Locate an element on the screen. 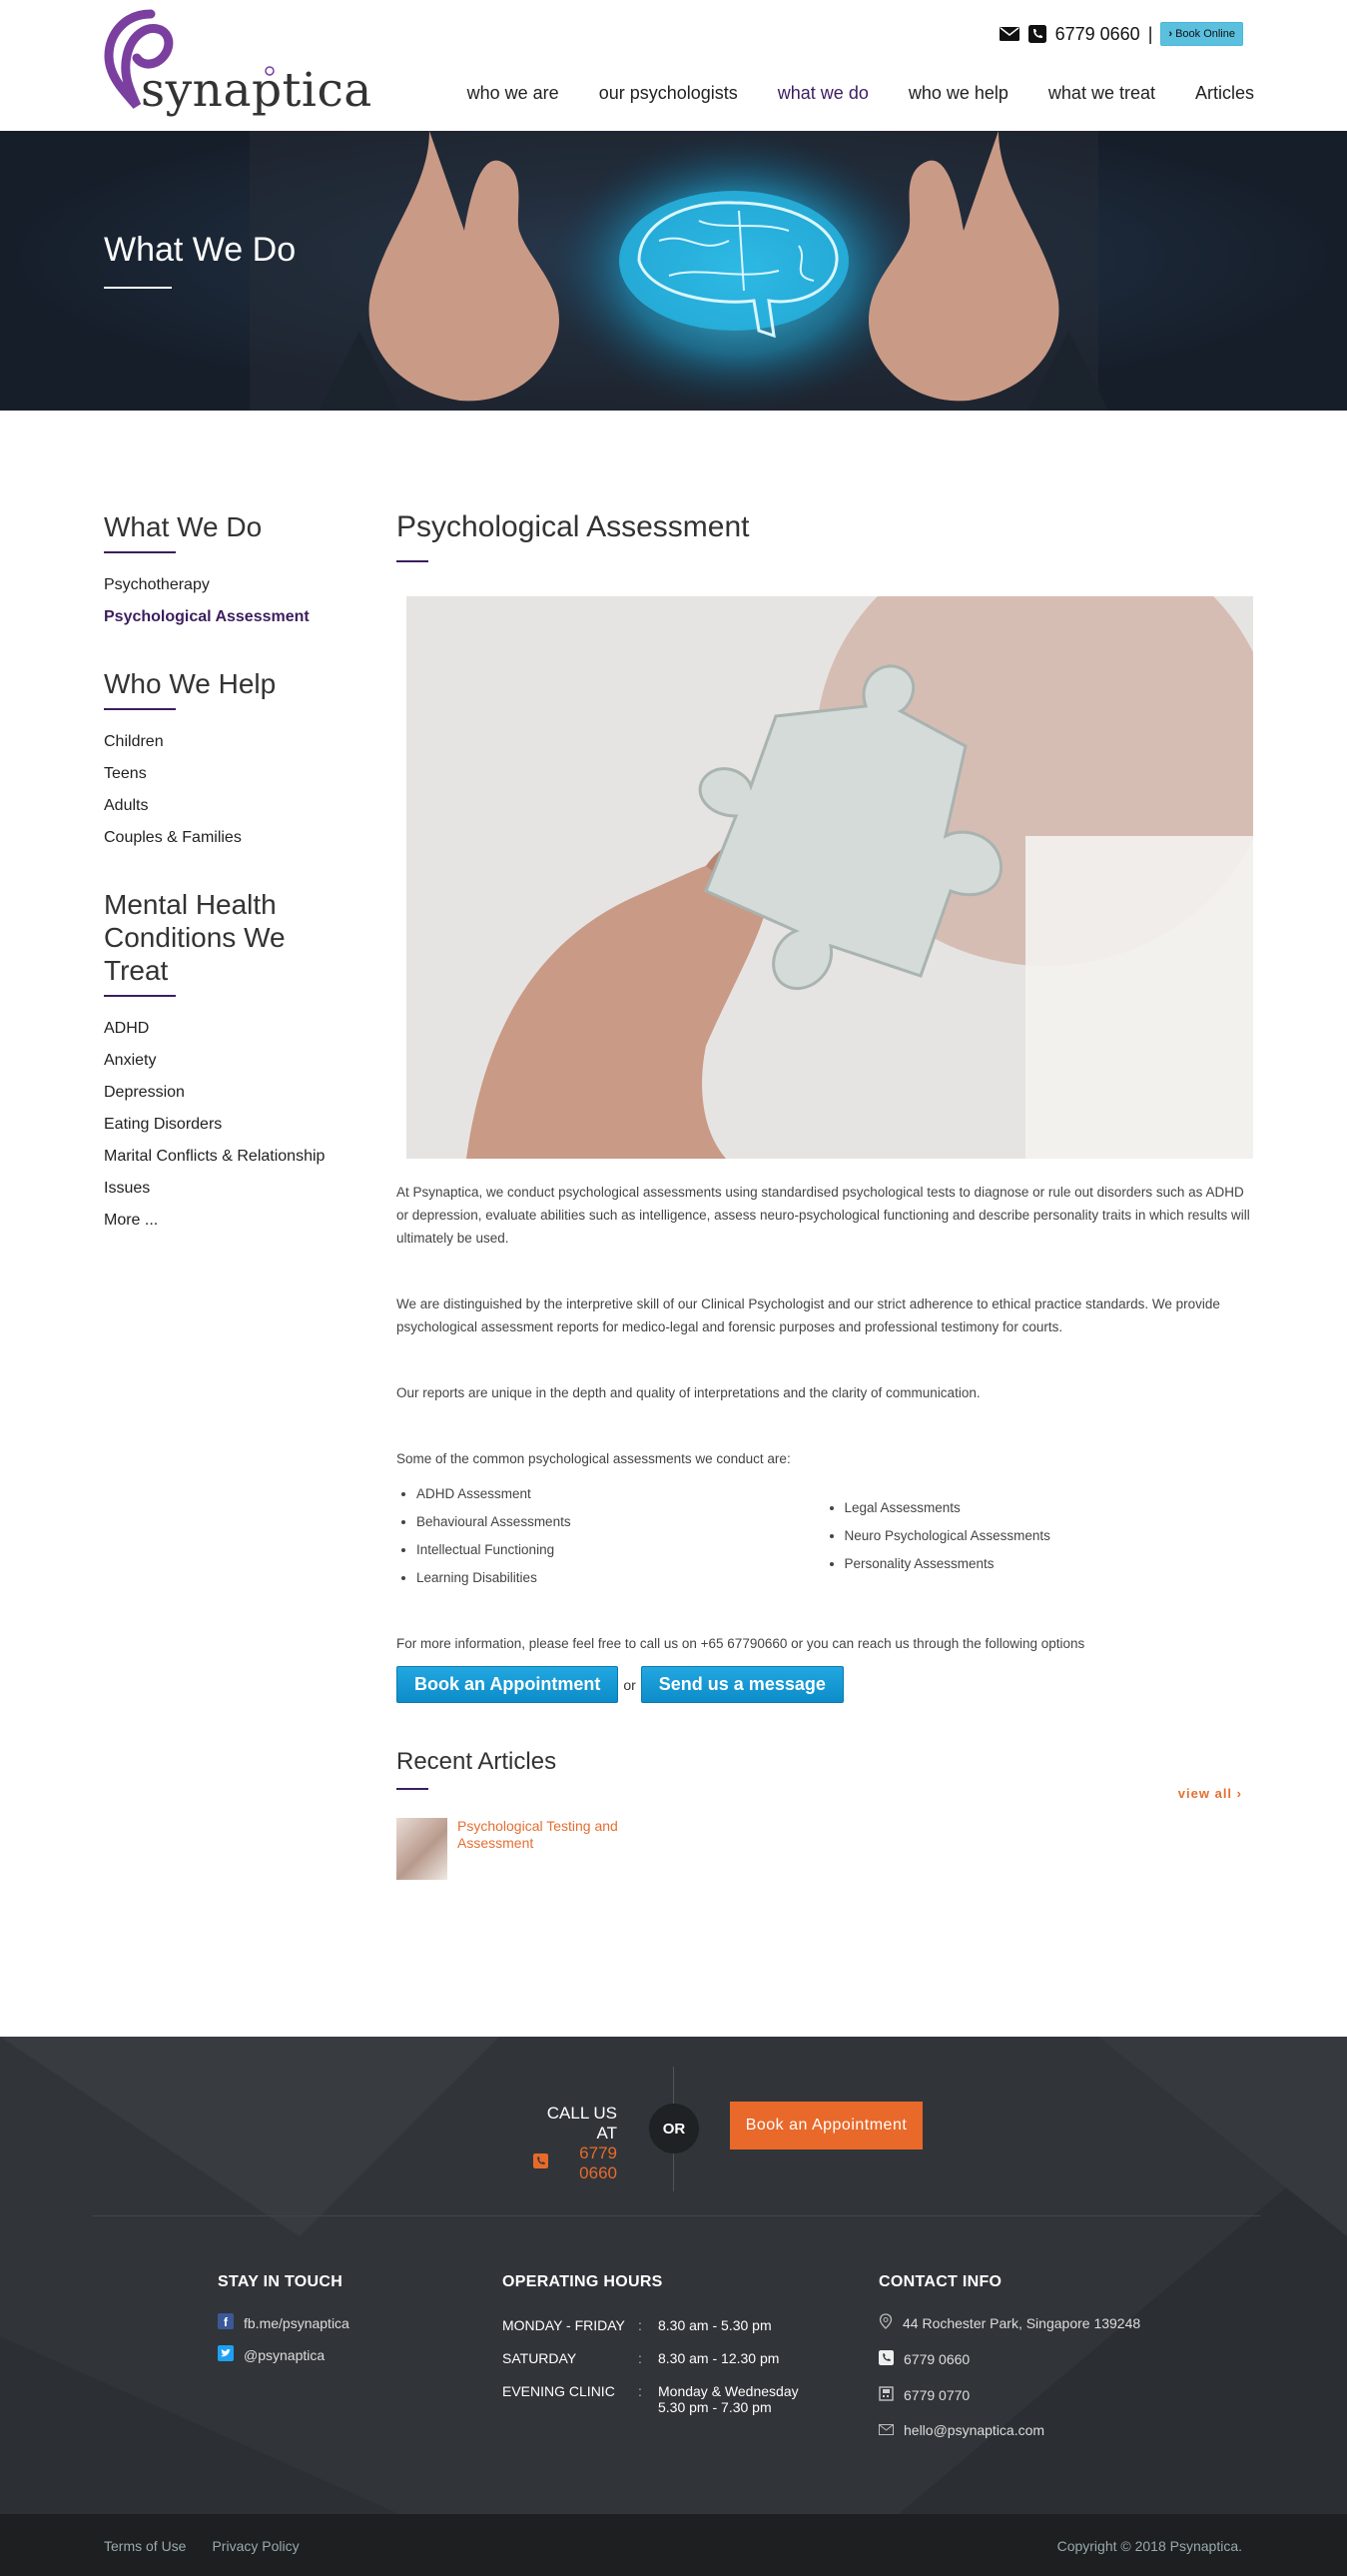 This screenshot has width=1347, height=2576. map-pin-icon is located at coordinates (886, 2323).